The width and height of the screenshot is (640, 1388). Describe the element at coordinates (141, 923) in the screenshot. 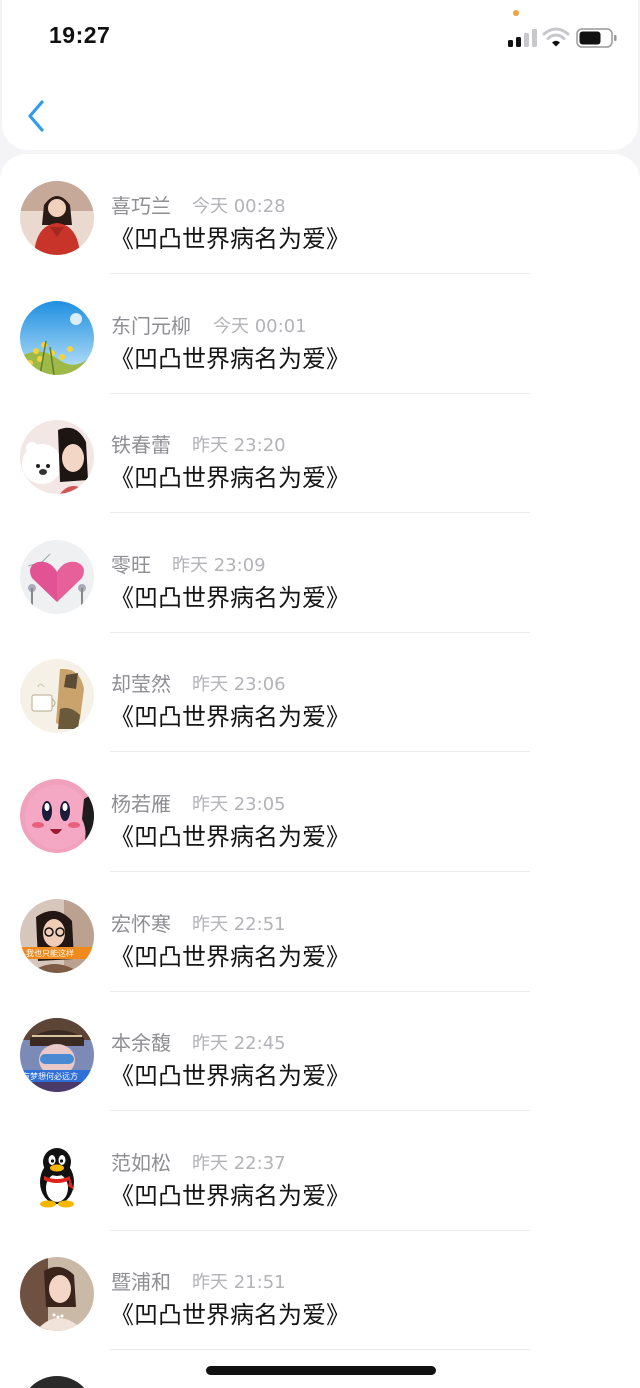

I see `sender-name: 宏怀寒` at that location.